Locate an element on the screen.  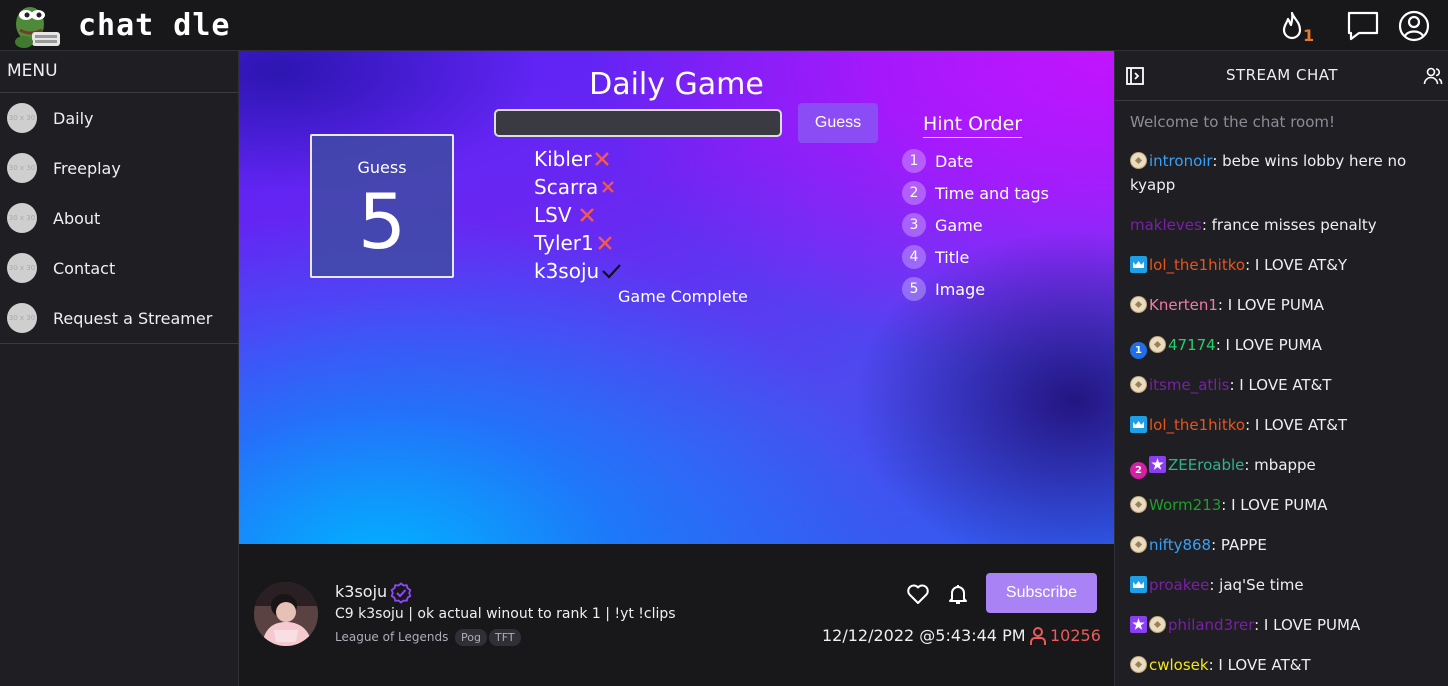
chat-username: nifty868 is located at coordinates (1180, 545).